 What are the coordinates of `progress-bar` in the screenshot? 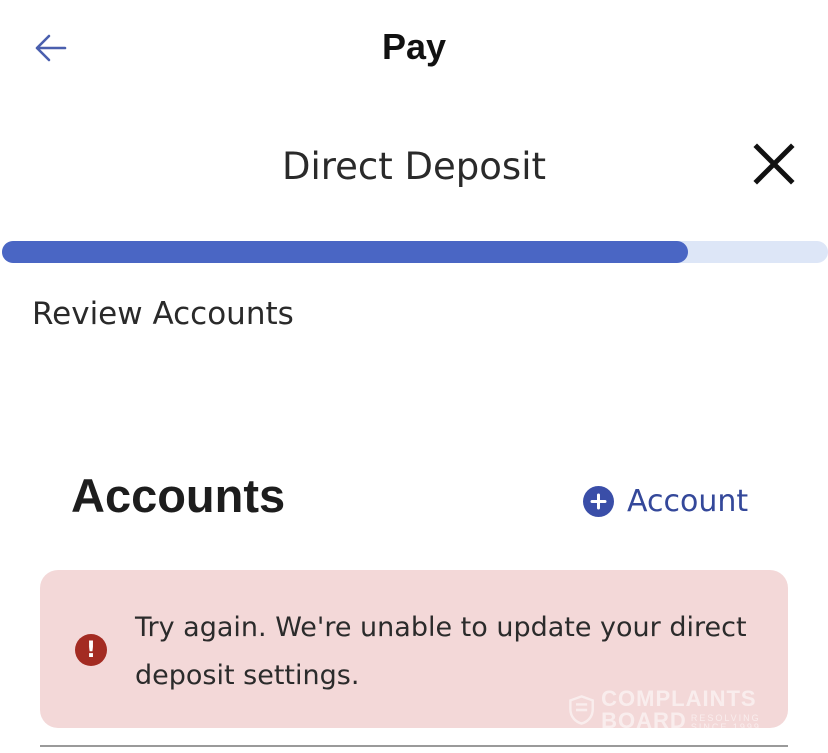 It's located at (415, 252).